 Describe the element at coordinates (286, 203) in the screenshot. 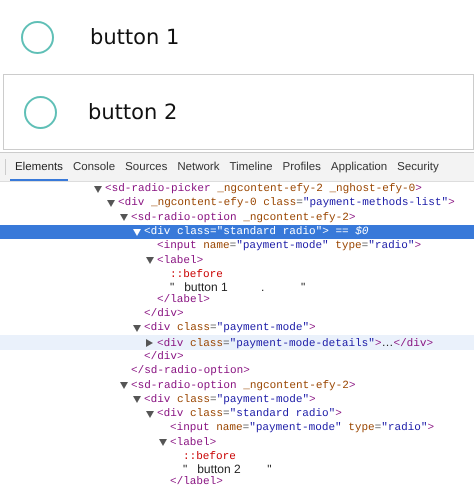

I see `dom-node-line: <div _ngcontent-efy-0 class="payment-methods-list">` at that location.